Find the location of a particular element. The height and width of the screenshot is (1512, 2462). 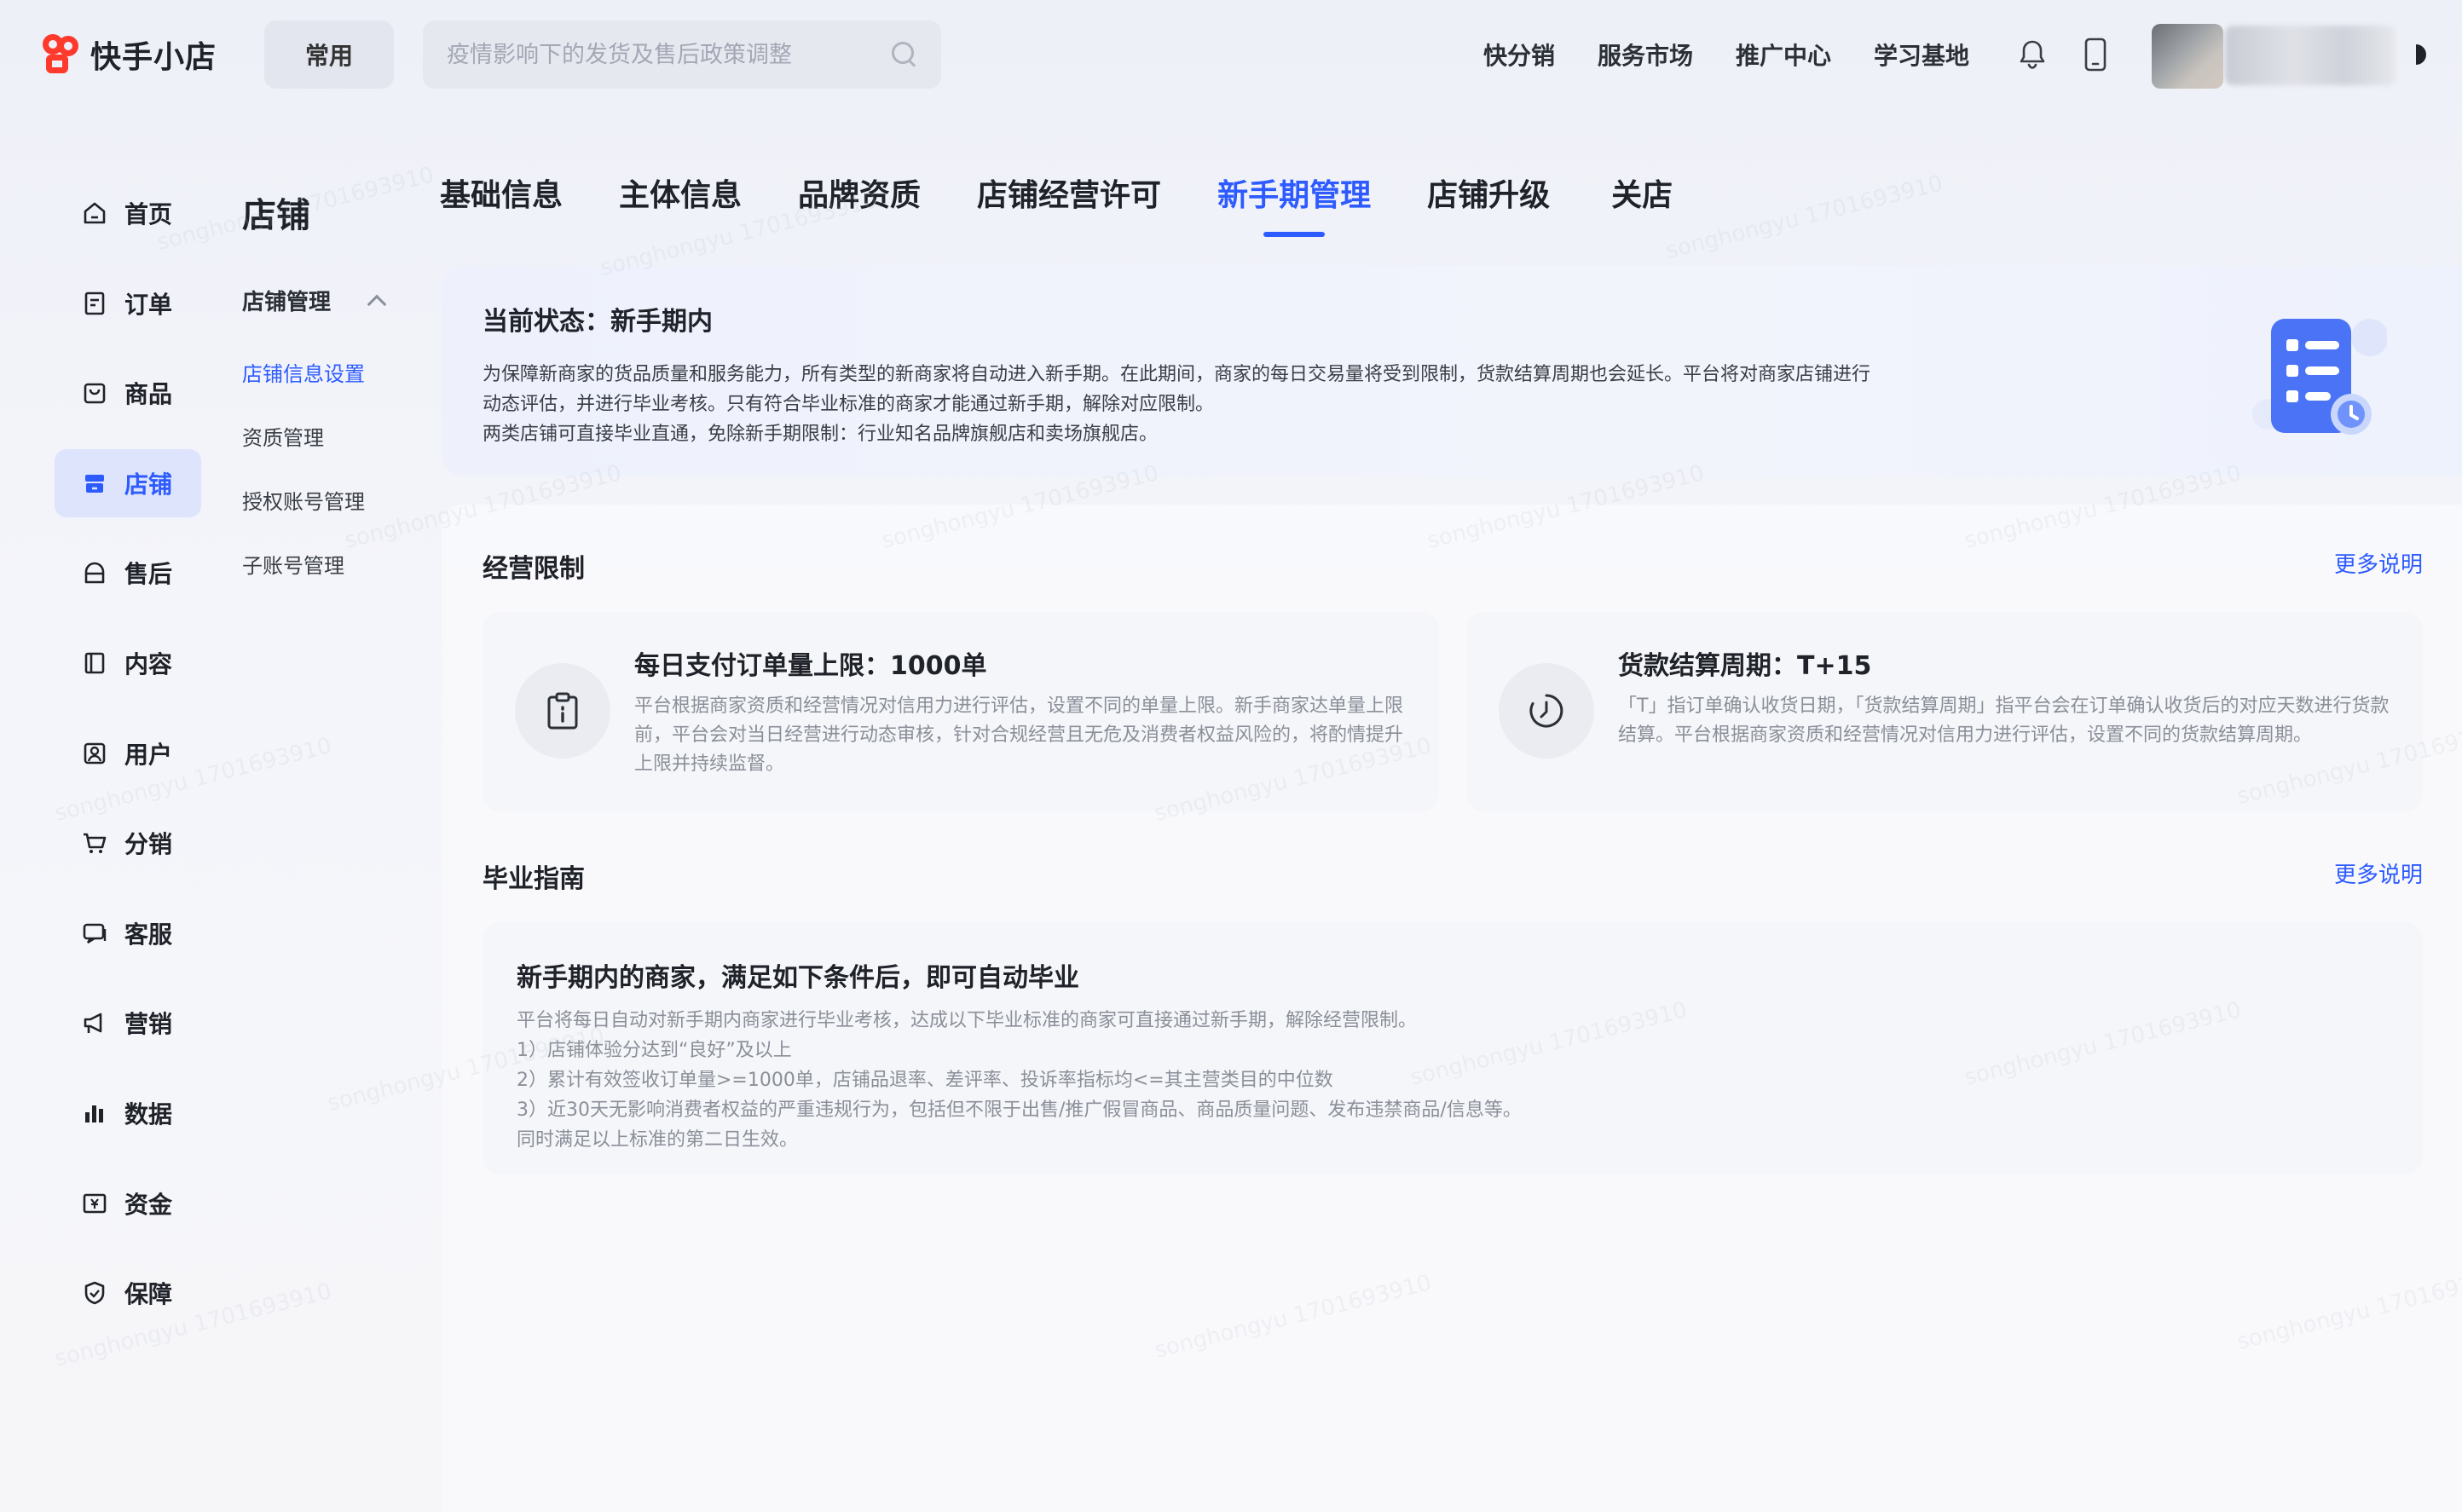

search-input is located at coordinates (669, 54).